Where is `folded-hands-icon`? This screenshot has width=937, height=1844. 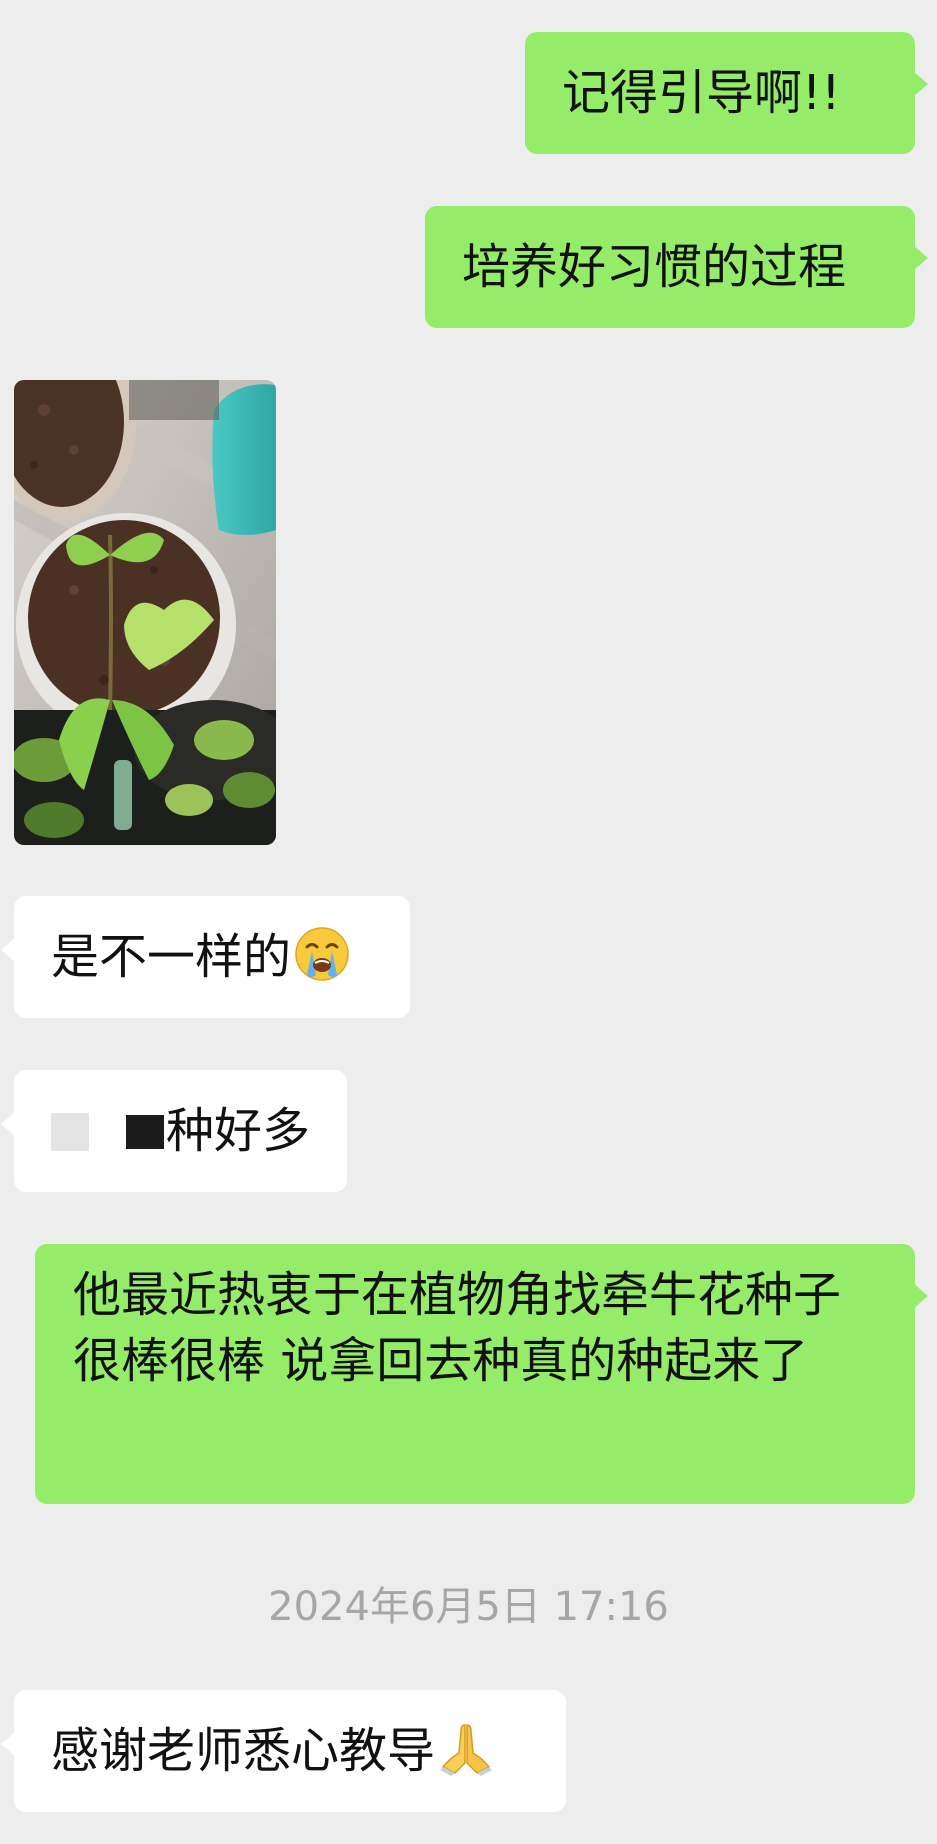 folded-hands-icon is located at coordinates (466, 1750).